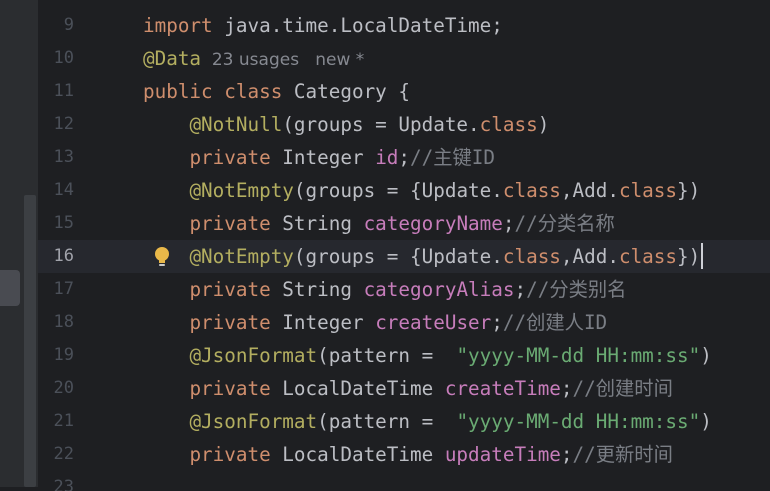 This screenshot has height=491, width=770. What do you see at coordinates (404, 481) in the screenshot?
I see `code-line: 23` at bounding box center [404, 481].